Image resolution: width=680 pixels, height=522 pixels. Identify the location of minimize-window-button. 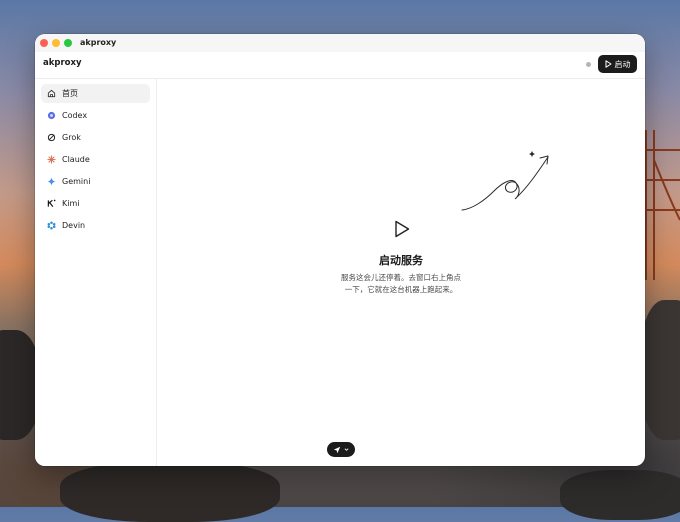
(56, 43).